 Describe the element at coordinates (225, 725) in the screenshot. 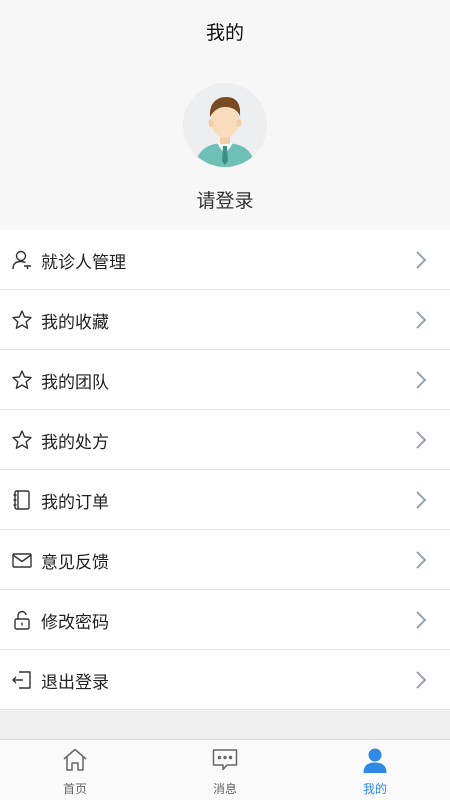

I see `section-spacer` at that location.